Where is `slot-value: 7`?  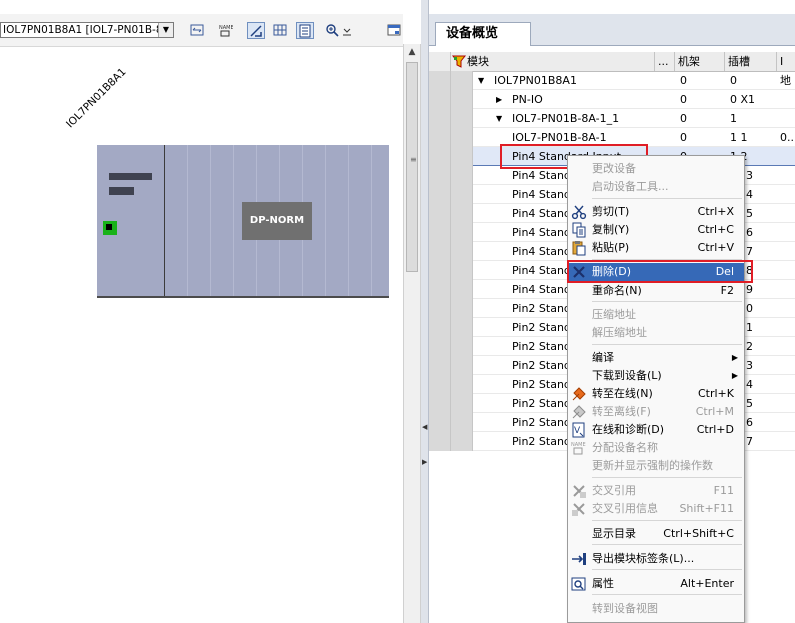 slot-value: 7 is located at coordinates (749, 441).